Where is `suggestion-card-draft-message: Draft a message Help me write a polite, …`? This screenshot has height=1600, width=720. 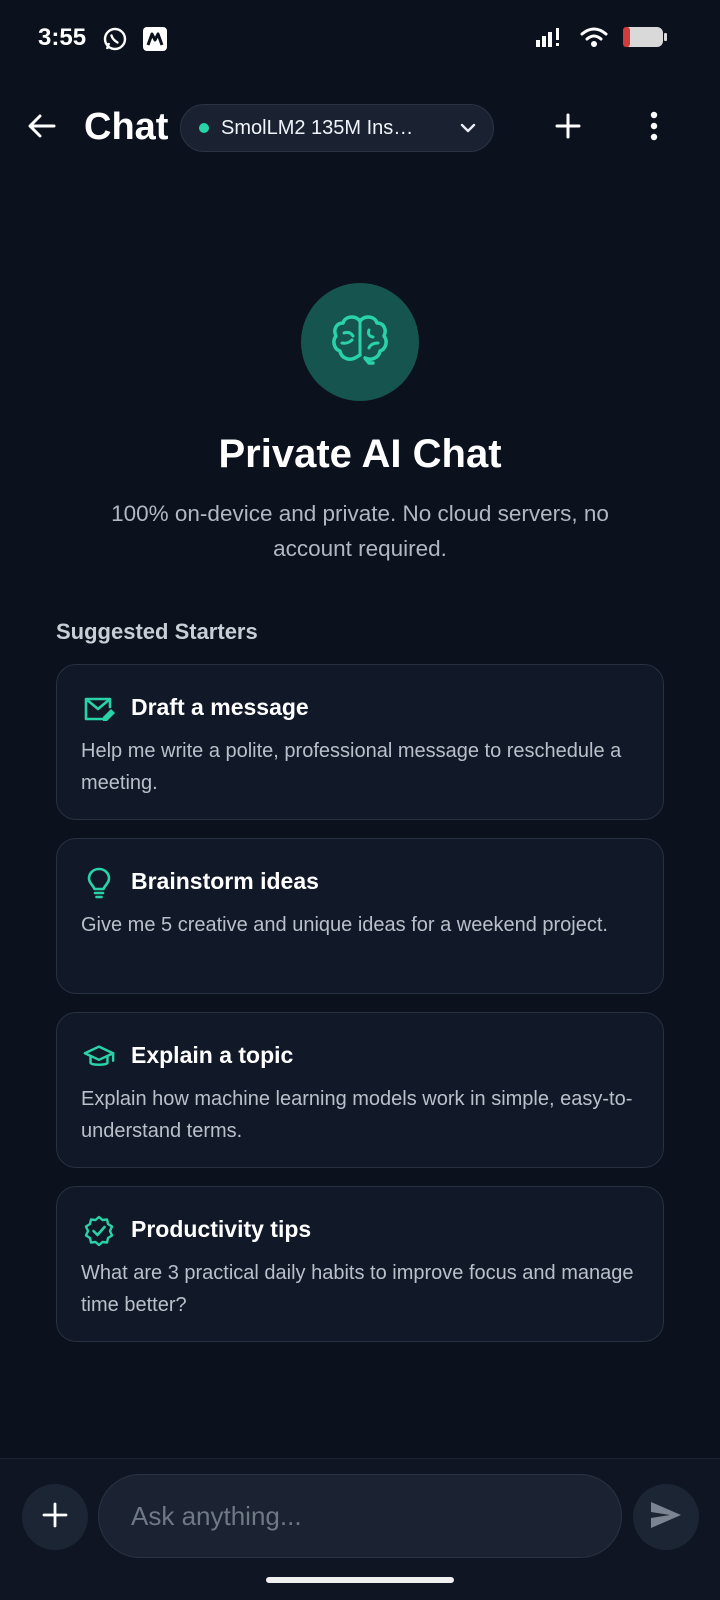 suggestion-card-draft-message: Draft a message Help me write a polite, … is located at coordinates (360, 742).